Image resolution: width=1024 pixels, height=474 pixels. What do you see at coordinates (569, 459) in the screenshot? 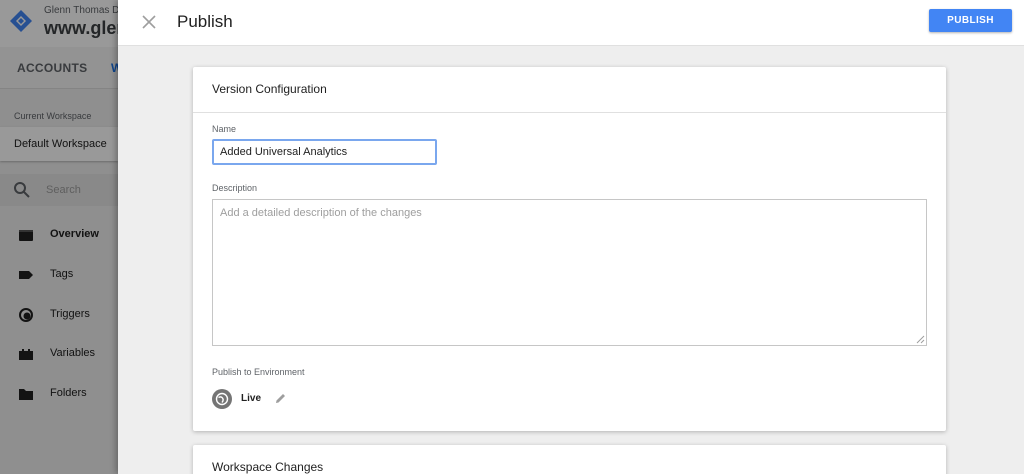
I see `workspace-changes-card: Workspace Changes` at bounding box center [569, 459].